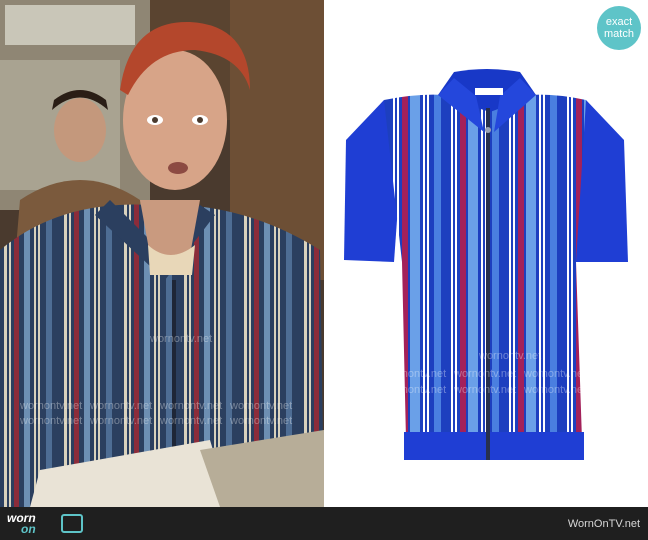  I want to click on site-logo: worn on, so click(47, 524).